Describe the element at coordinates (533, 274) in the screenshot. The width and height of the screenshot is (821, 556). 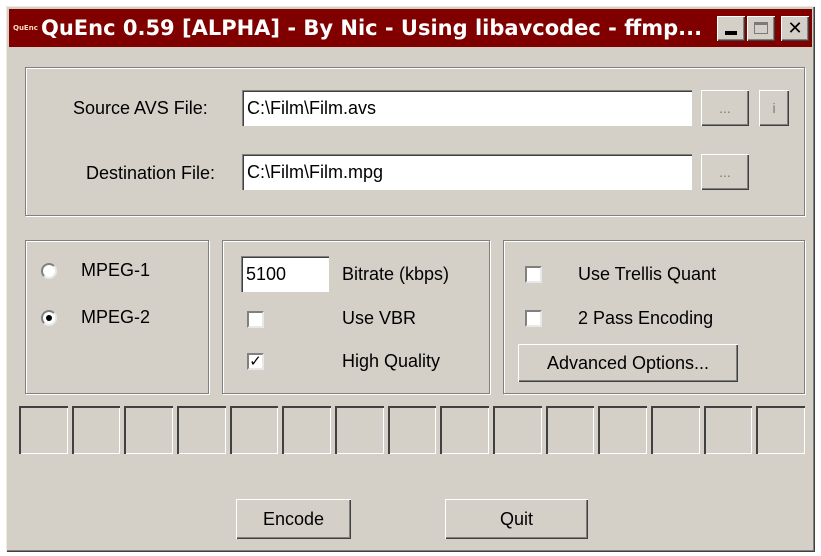
I see `trellis-checkbox` at that location.